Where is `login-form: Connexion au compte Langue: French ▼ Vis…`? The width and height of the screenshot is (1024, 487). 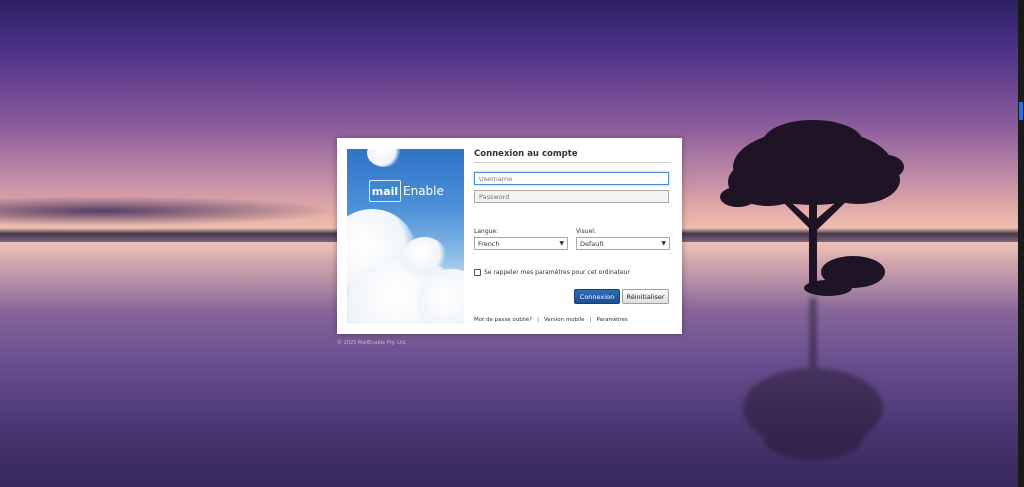
login-form: Connexion au compte Langue: French ▼ Vis… is located at coordinates (572, 236).